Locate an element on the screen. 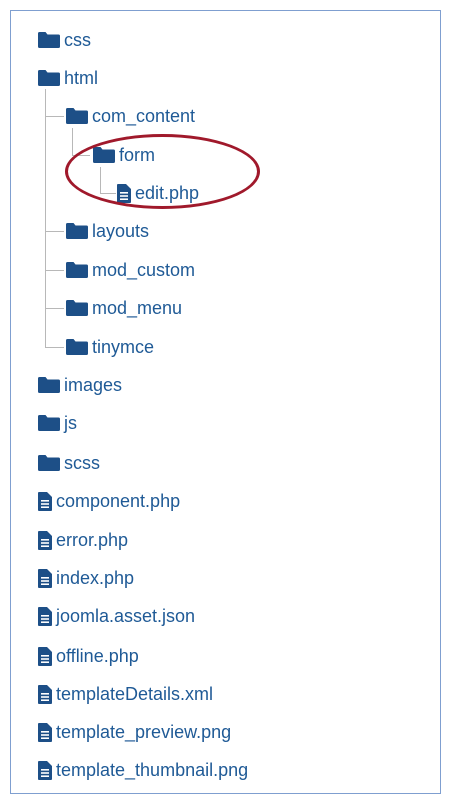  tree-node-index-php: index.php is located at coordinates (86, 578).